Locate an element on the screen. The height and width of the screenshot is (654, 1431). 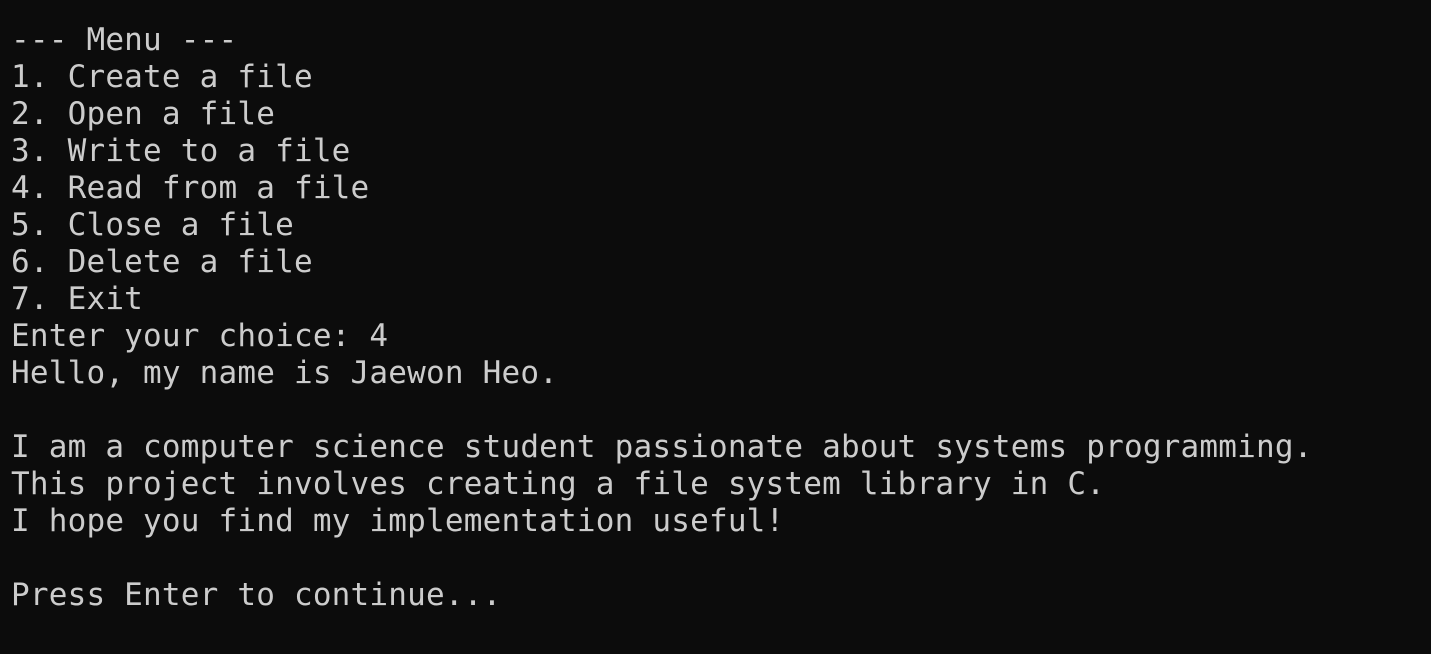
menu-item-create-file: 1. Create a file is located at coordinates (162, 77).